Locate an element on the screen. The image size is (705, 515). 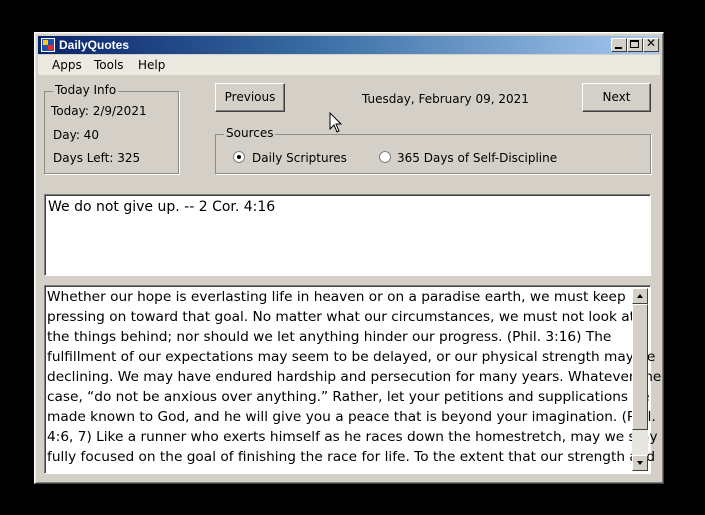
arrow-up-icon is located at coordinates (640, 296).